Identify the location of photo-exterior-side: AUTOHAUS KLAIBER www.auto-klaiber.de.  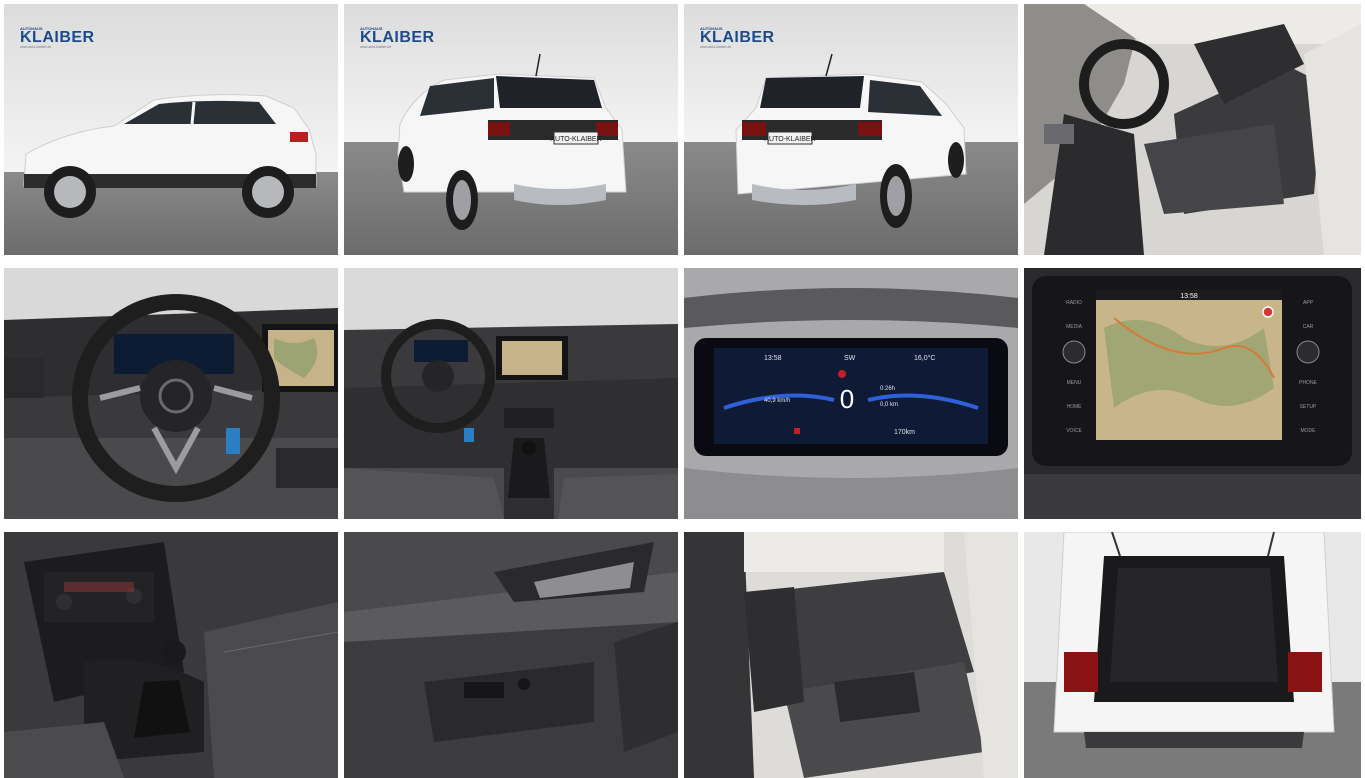
(171, 129).